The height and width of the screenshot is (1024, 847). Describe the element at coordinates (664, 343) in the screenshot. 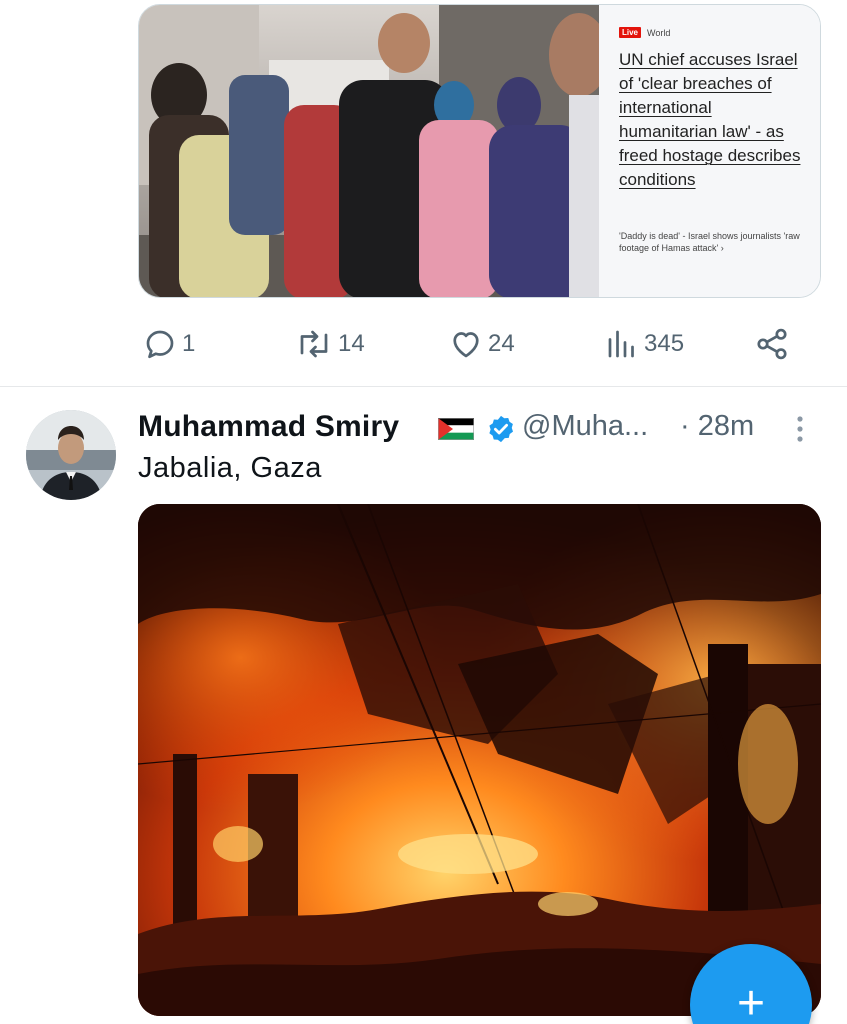

I see `view-count: 345` at that location.